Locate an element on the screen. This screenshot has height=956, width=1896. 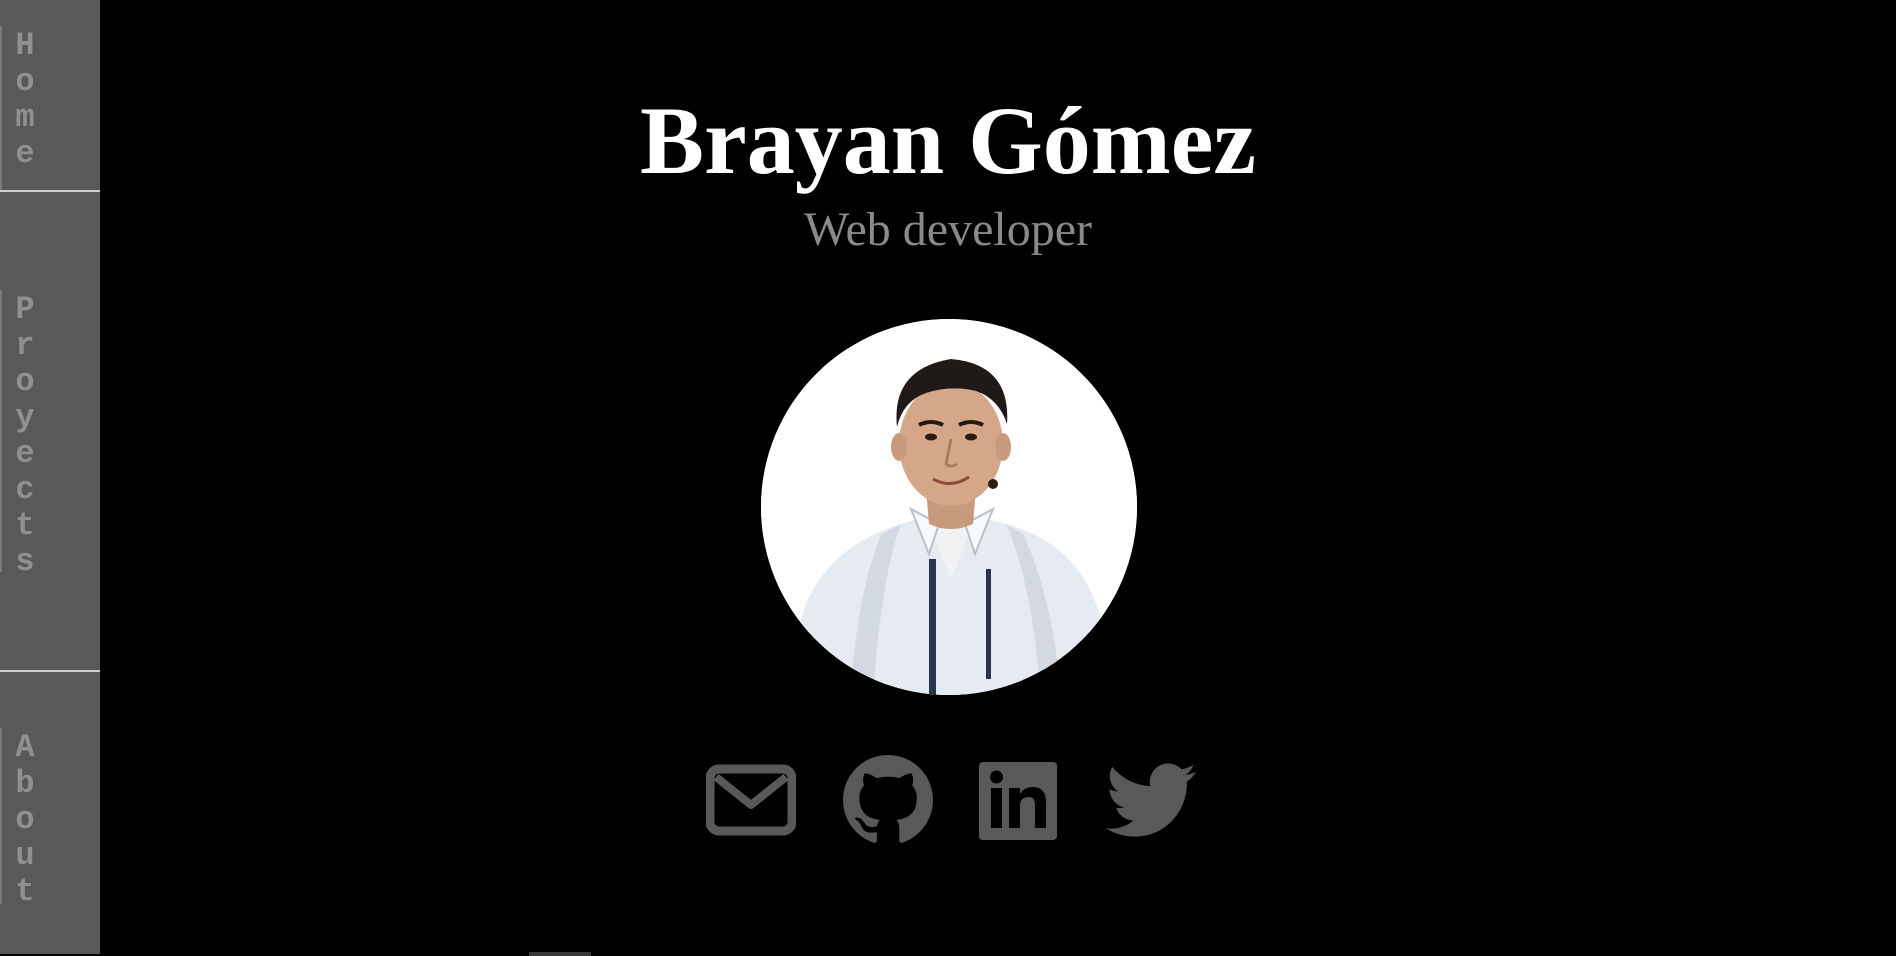
sidebar-nav: Home Proyects About is located at coordinates (50, 477).